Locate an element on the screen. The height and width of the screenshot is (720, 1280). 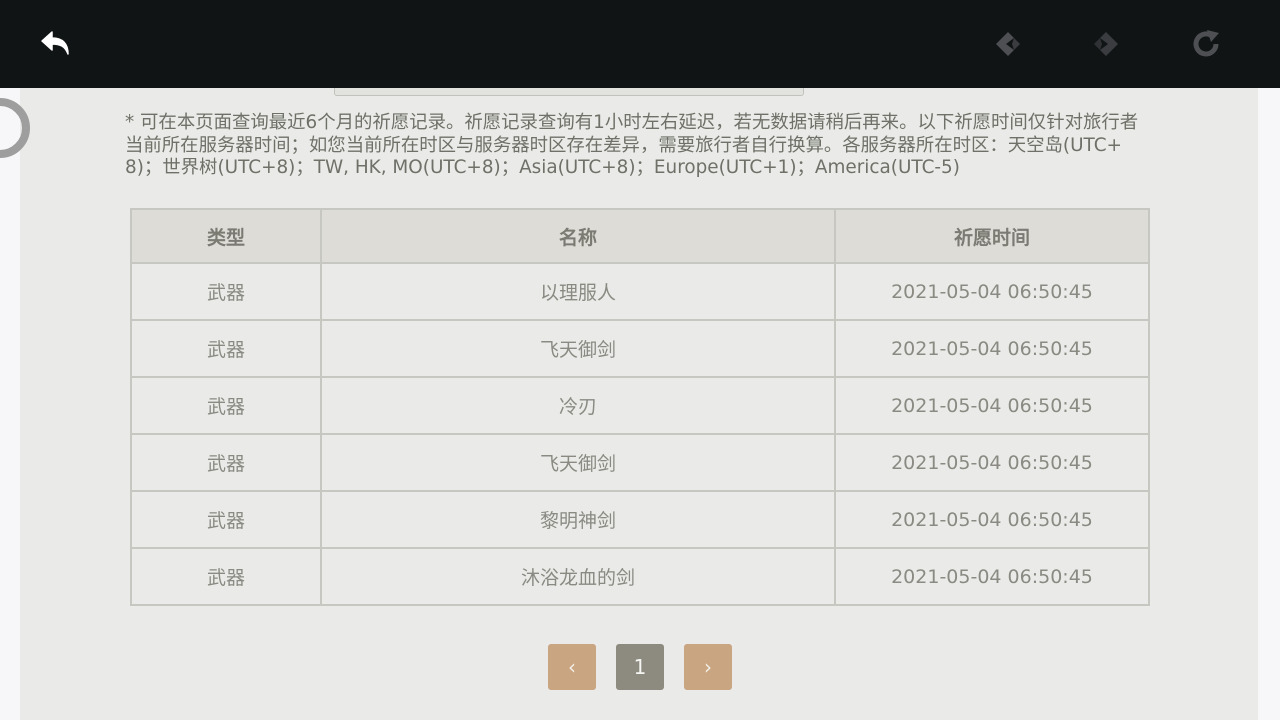
pagination-current-page: 1 is located at coordinates (640, 667).